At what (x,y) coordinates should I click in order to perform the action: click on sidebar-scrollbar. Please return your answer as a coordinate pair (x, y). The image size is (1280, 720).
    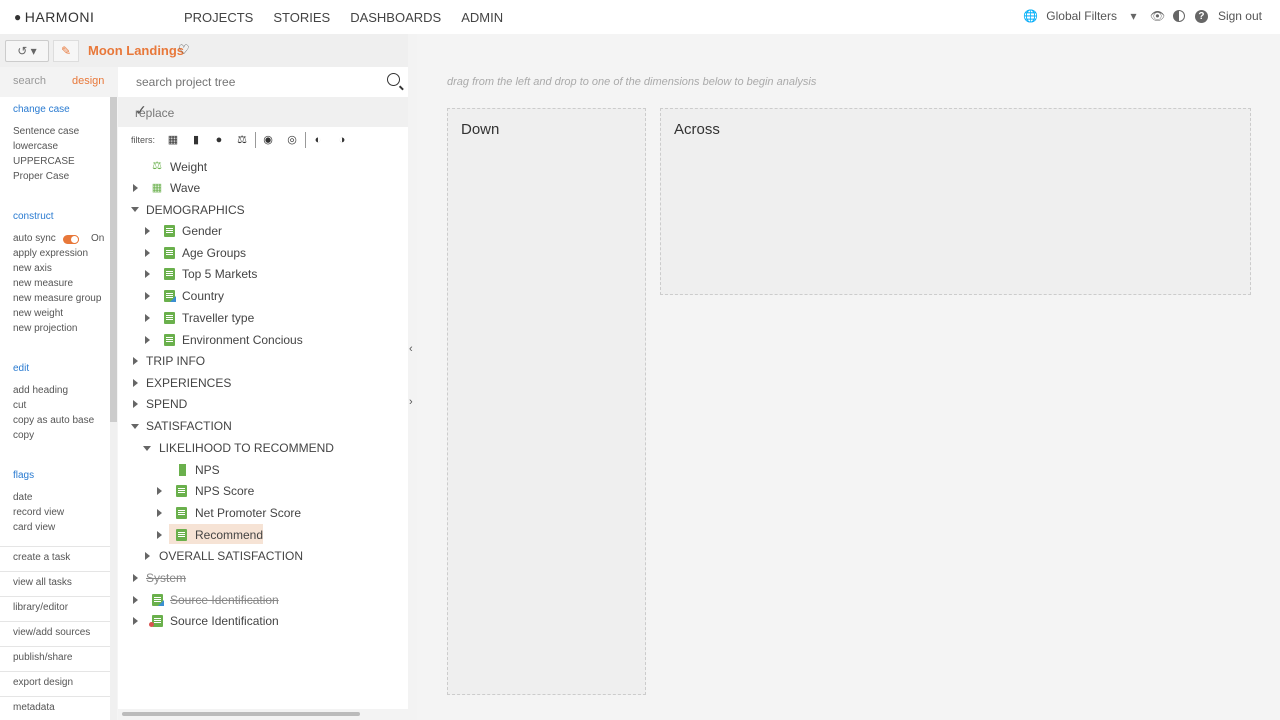
    Looking at the image, I should click on (113, 259).